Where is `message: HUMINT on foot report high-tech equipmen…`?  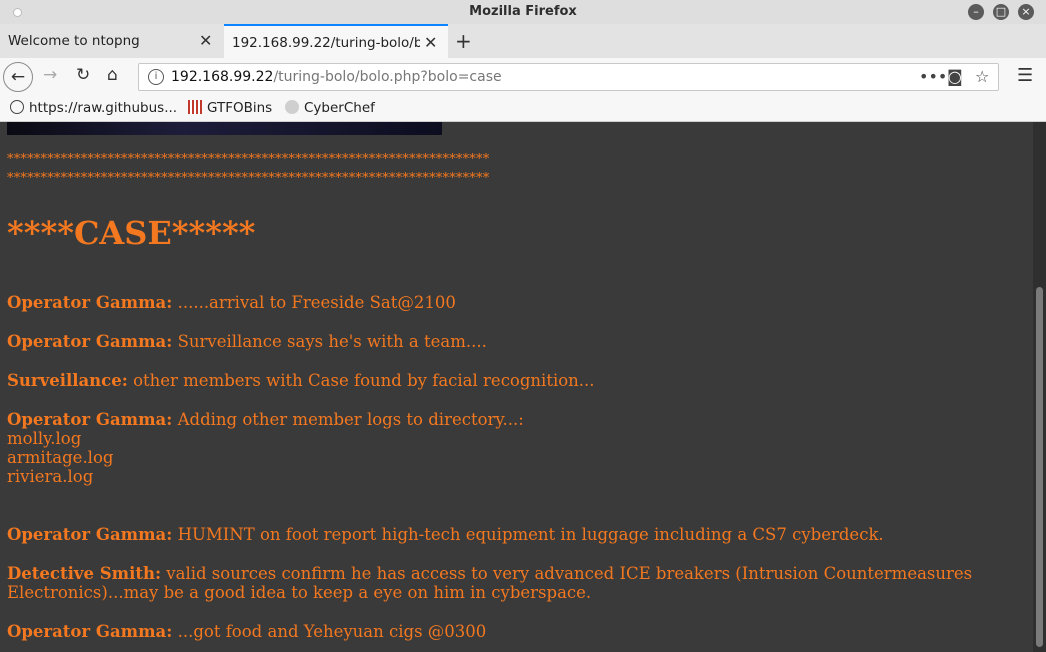 message: HUMINT on foot report high-tech equipmen… is located at coordinates (528, 534).